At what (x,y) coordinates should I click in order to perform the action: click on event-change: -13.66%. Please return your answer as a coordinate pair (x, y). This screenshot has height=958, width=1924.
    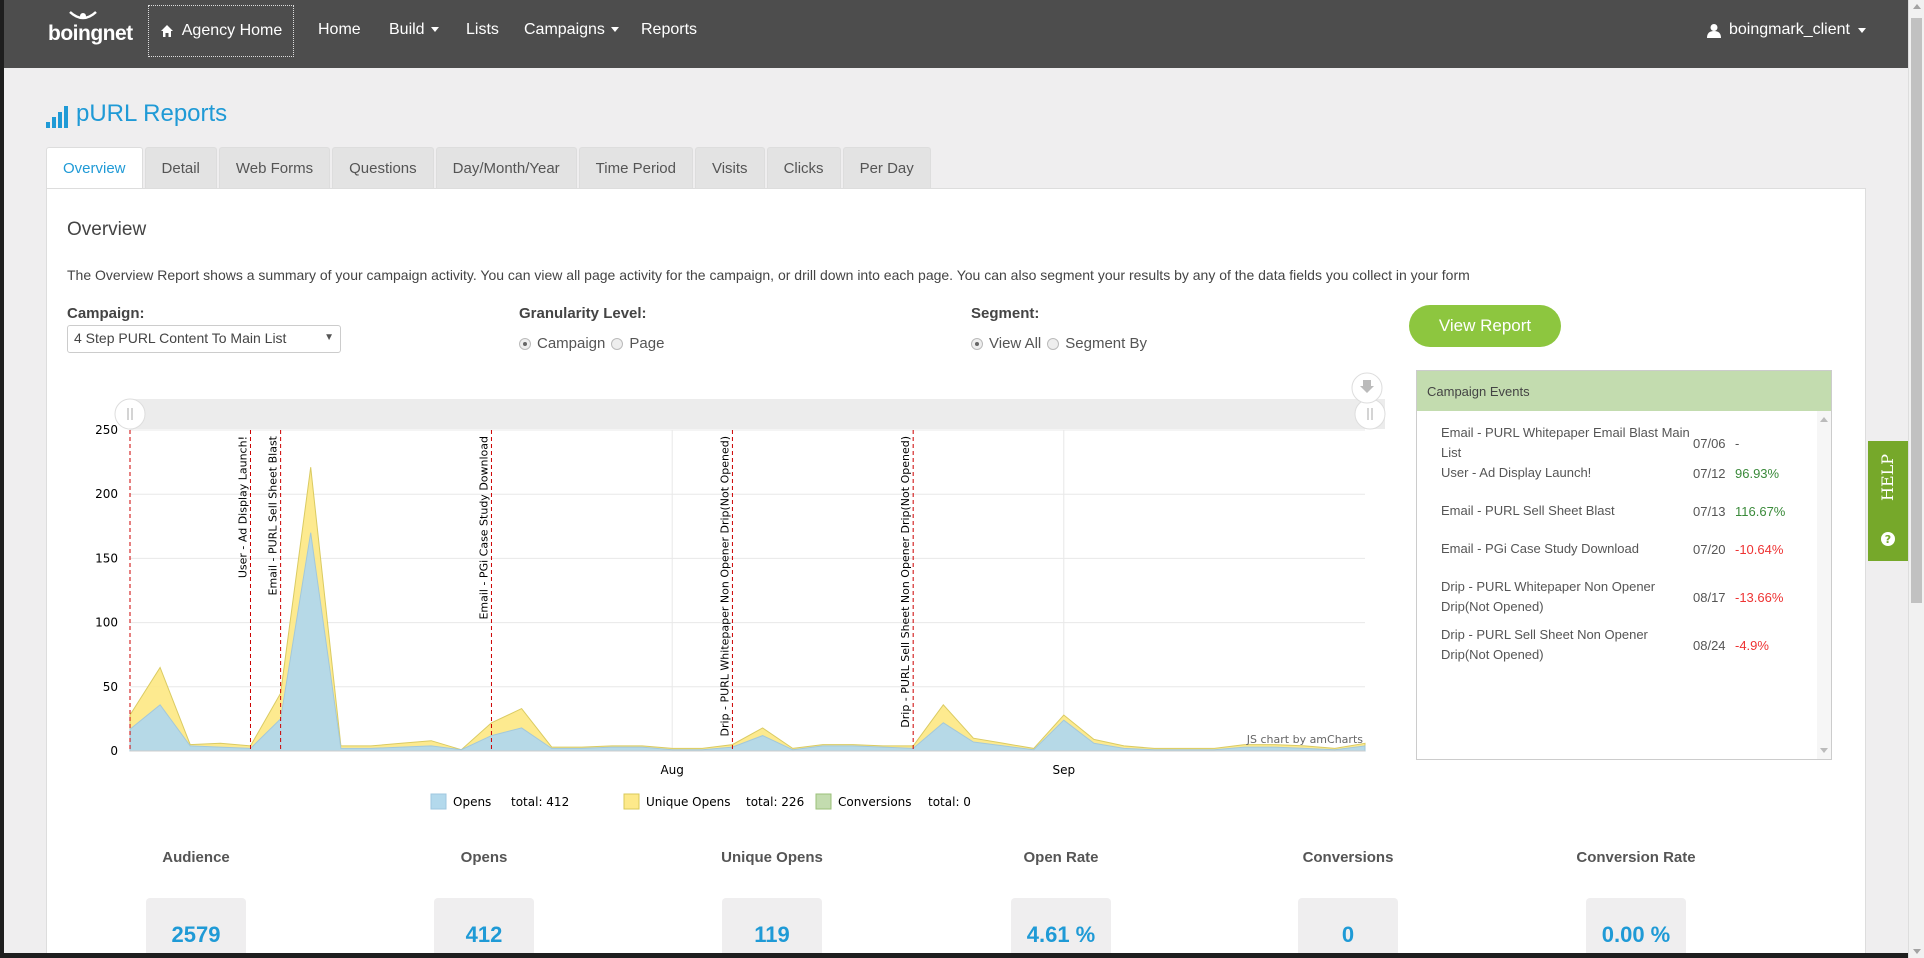
    Looking at the image, I should click on (1759, 597).